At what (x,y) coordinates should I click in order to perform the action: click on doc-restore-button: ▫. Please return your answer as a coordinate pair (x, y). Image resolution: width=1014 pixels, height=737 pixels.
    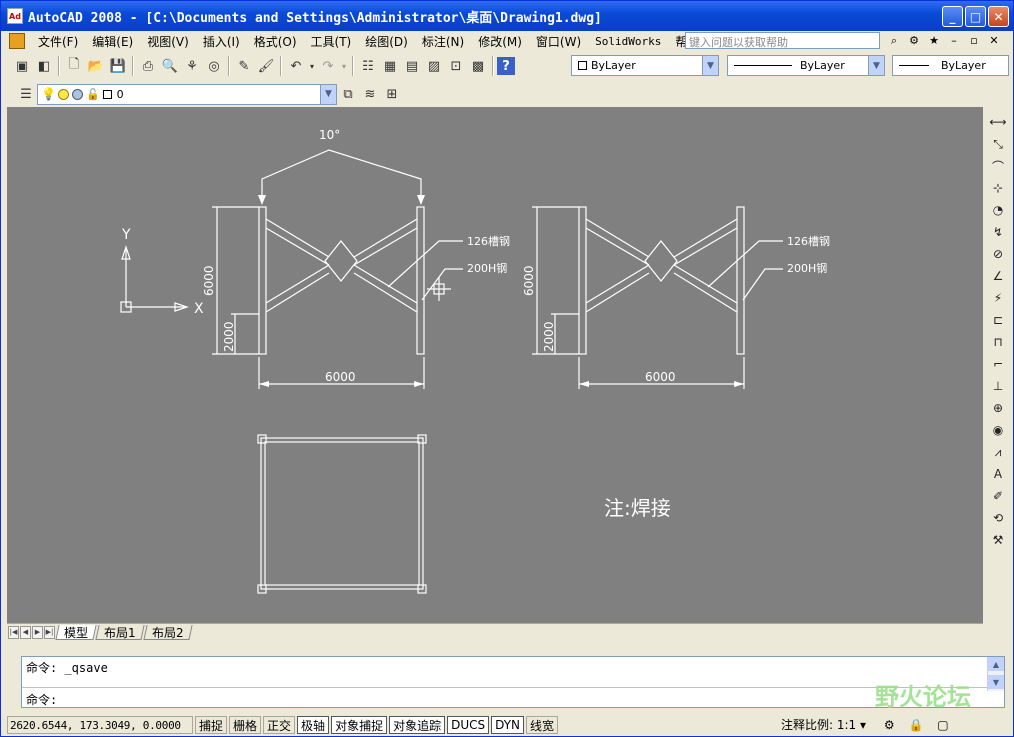
    Looking at the image, I should click on (974, 40).